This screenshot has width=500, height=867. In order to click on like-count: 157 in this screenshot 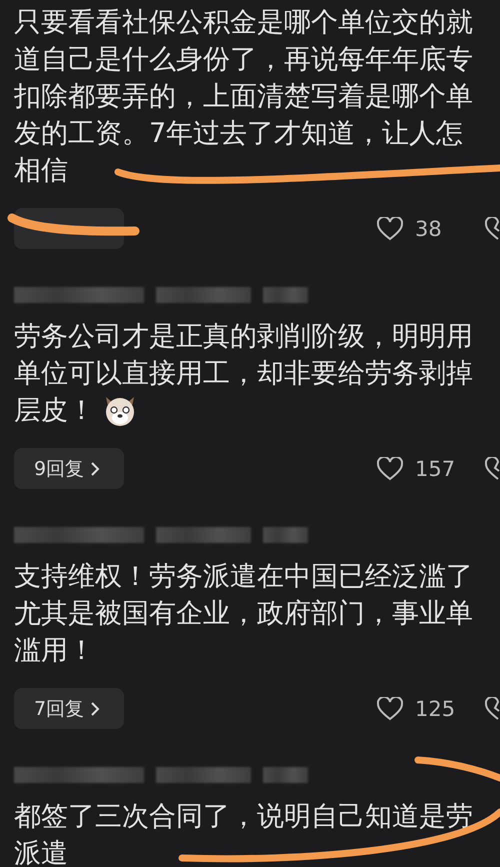, I will do `click(435, 468)`.